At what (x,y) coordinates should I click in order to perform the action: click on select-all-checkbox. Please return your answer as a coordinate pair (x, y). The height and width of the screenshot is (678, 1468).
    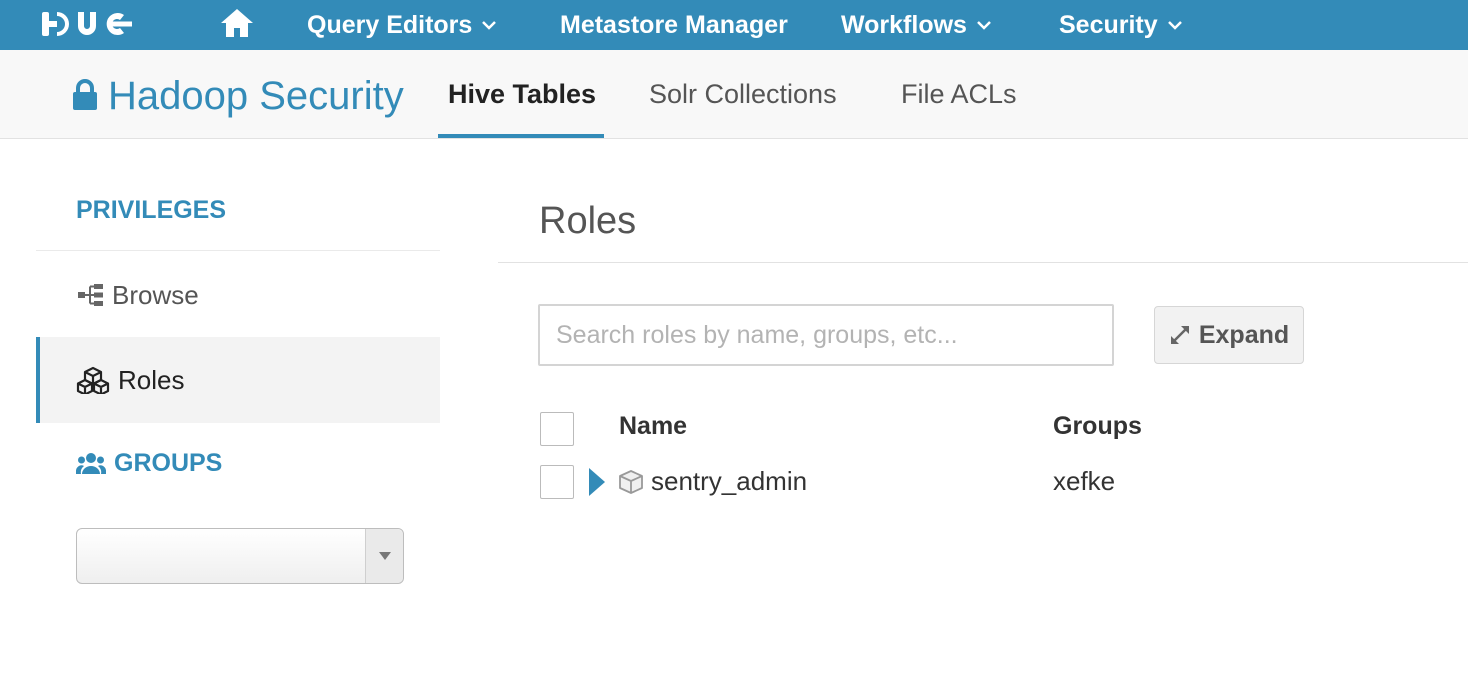
    Looking at the image, I should click on (557, 429).